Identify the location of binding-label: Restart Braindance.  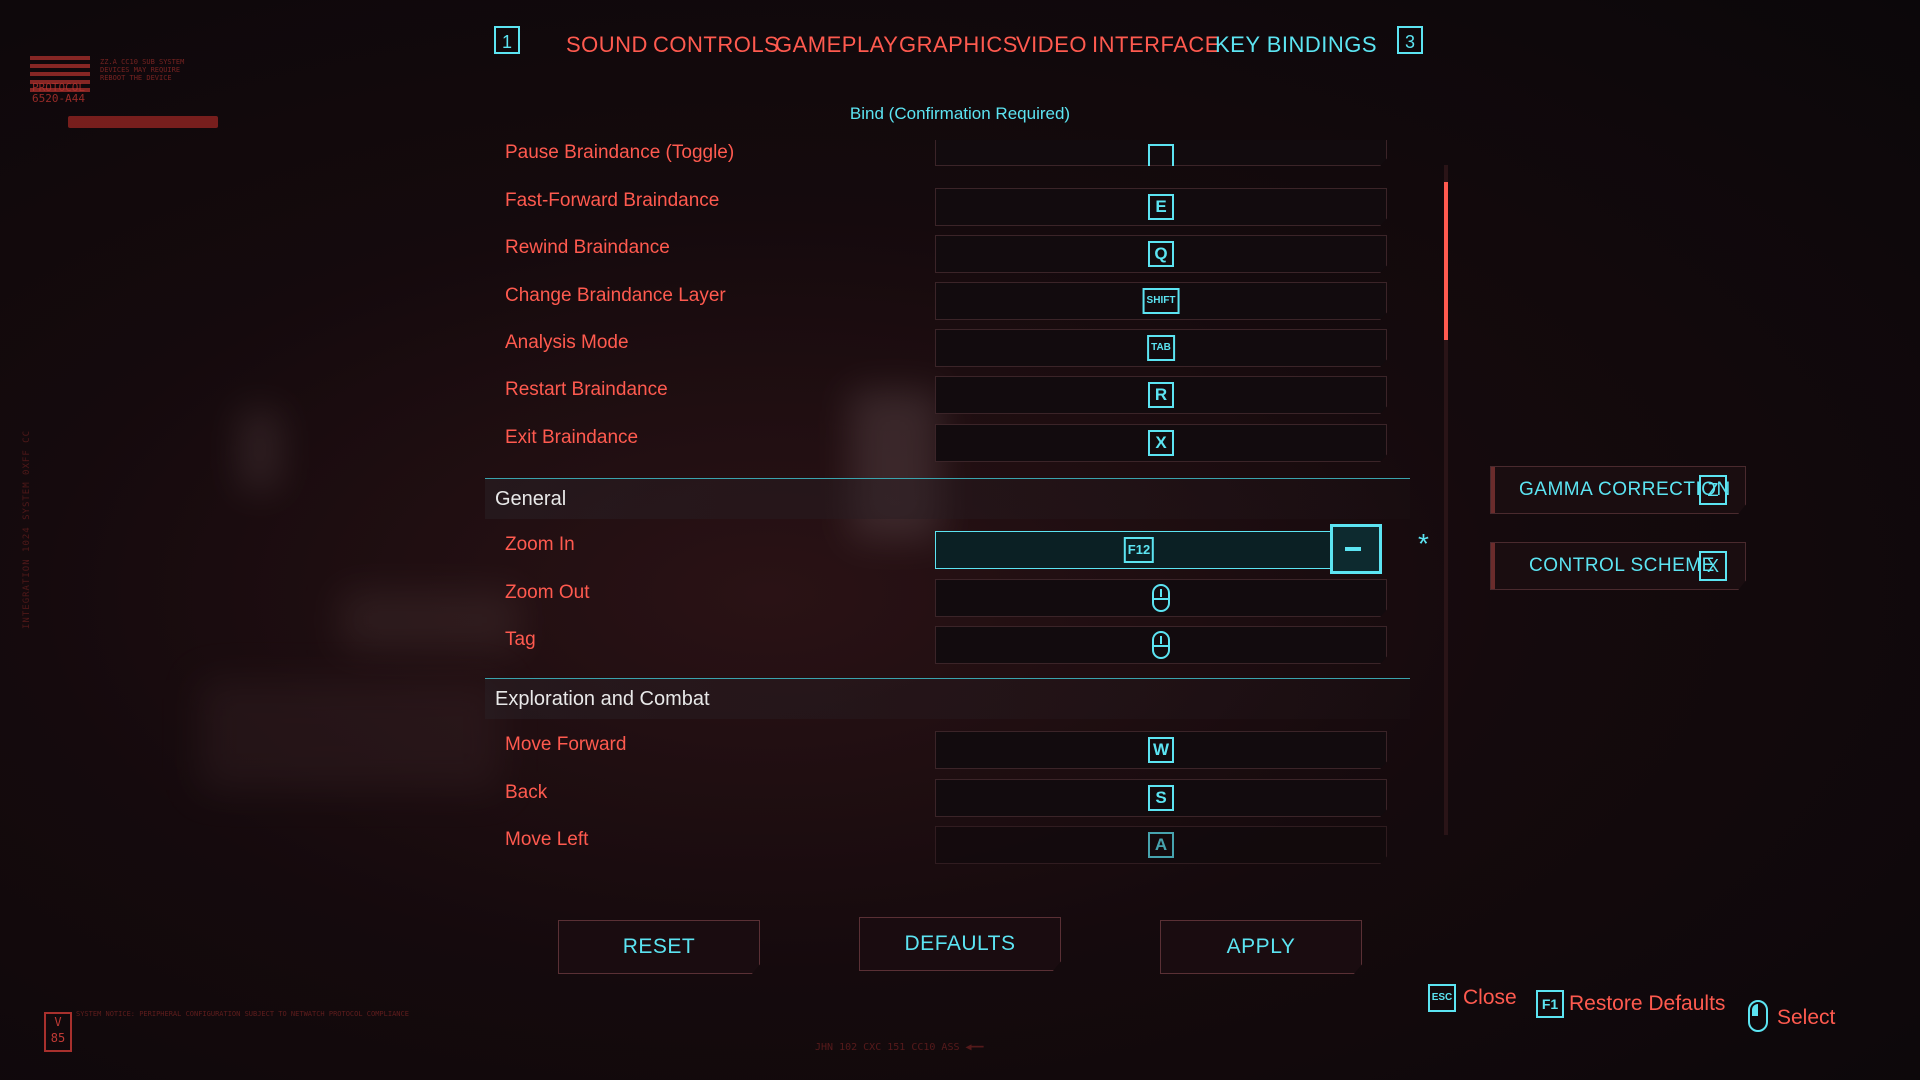
(586, 389).